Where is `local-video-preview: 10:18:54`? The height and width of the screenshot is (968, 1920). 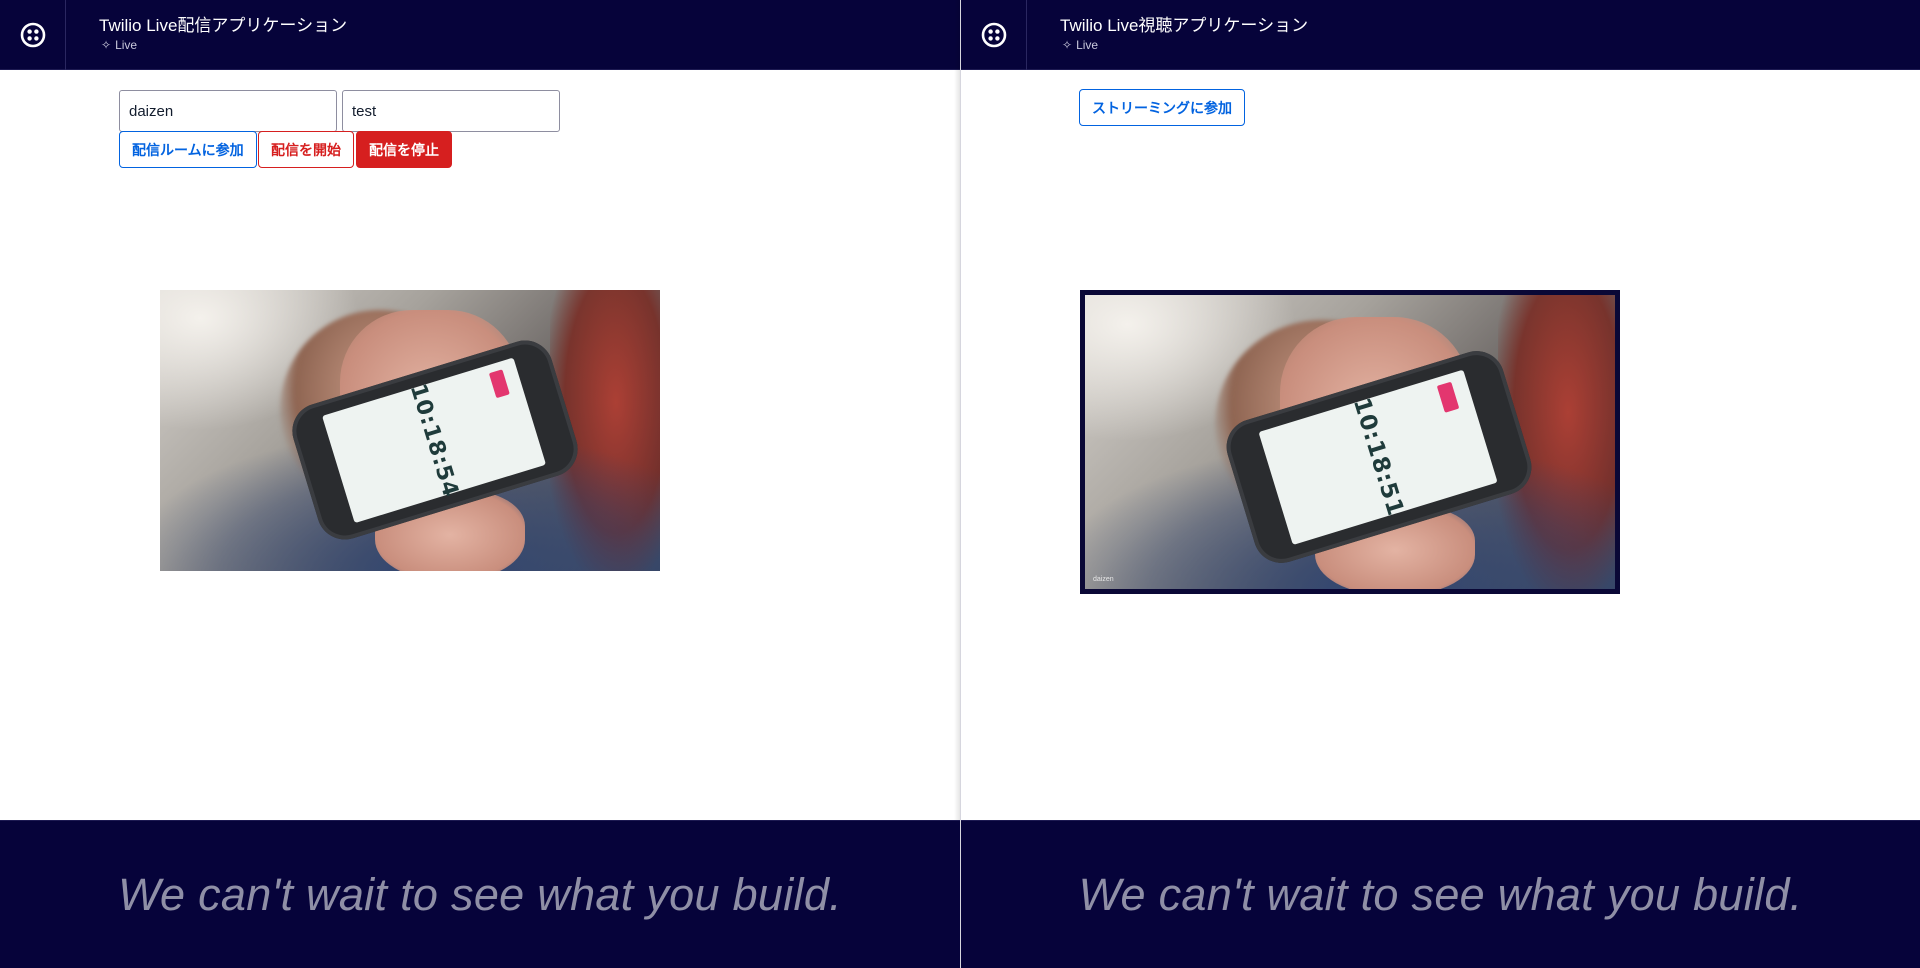
local-video-preview: 10:18:54 is located at coordinates (410, 430).